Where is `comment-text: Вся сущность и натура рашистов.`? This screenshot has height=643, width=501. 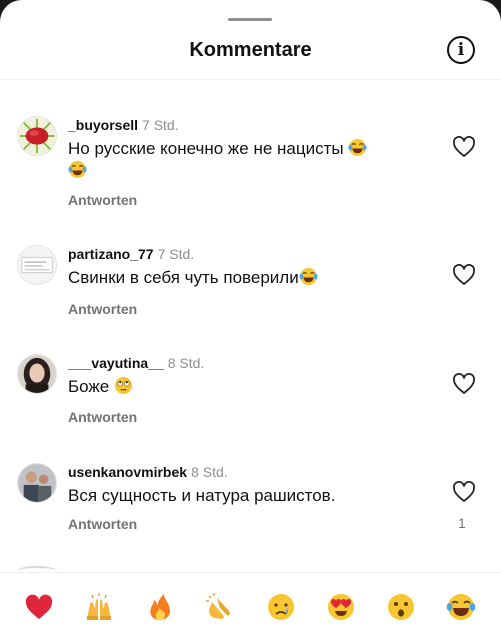
comment-text: Вся сущность и натура рашистов. is located at coordinates (228, 496).